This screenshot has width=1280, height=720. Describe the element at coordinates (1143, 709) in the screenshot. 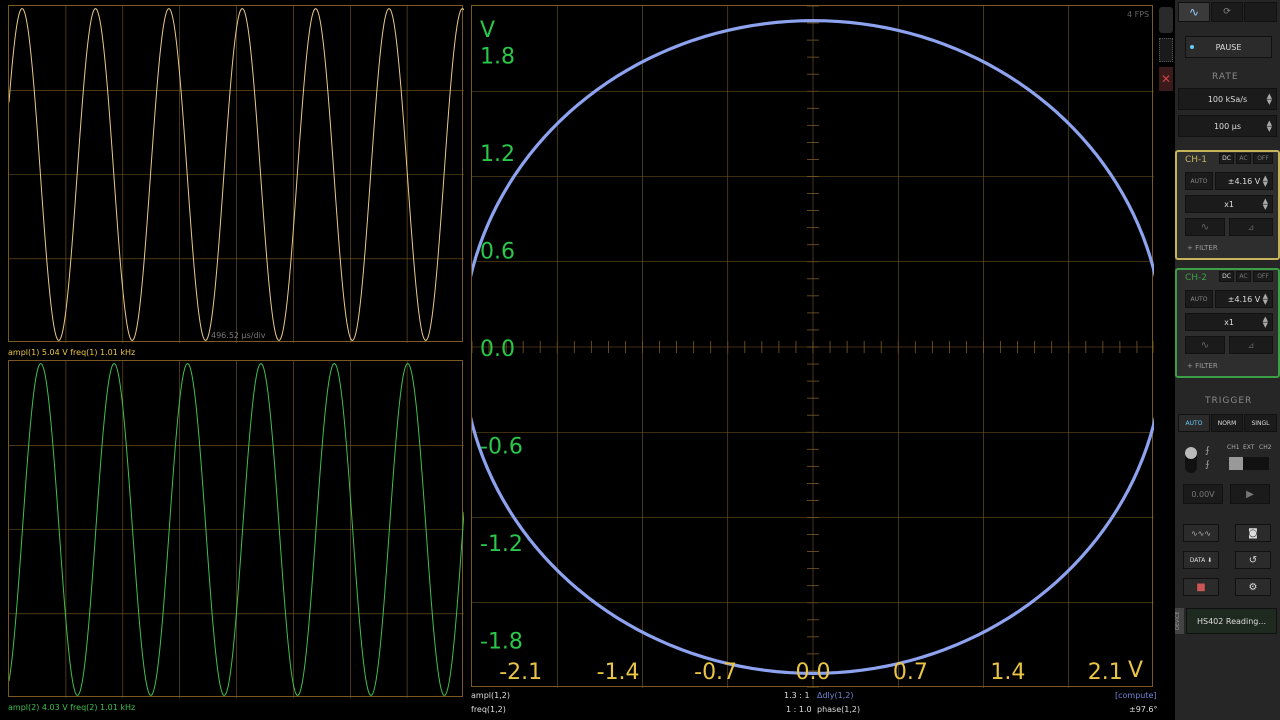

I see `phase-value: ±97.6°` at that location.